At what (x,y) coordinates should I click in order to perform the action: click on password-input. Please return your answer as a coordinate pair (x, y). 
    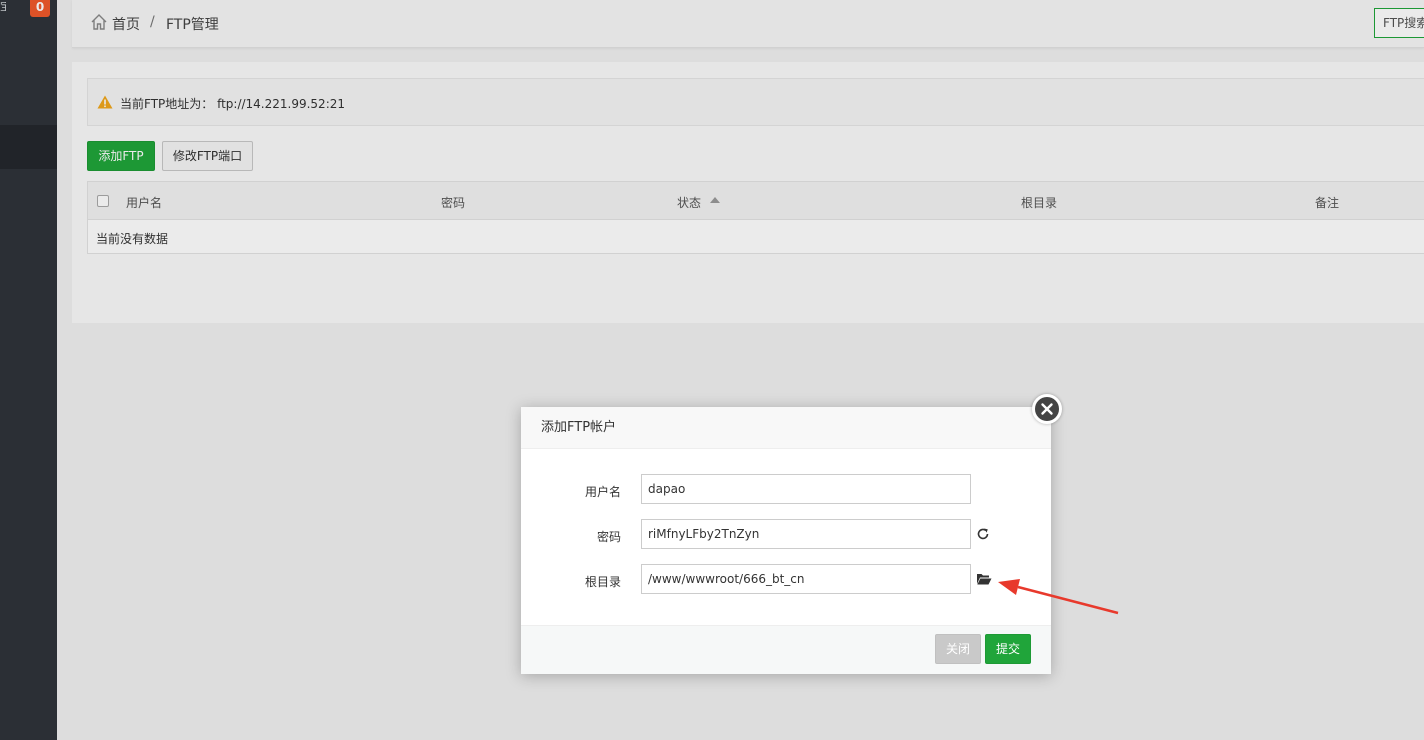
    Looking at the image, I should click on (806, 534).